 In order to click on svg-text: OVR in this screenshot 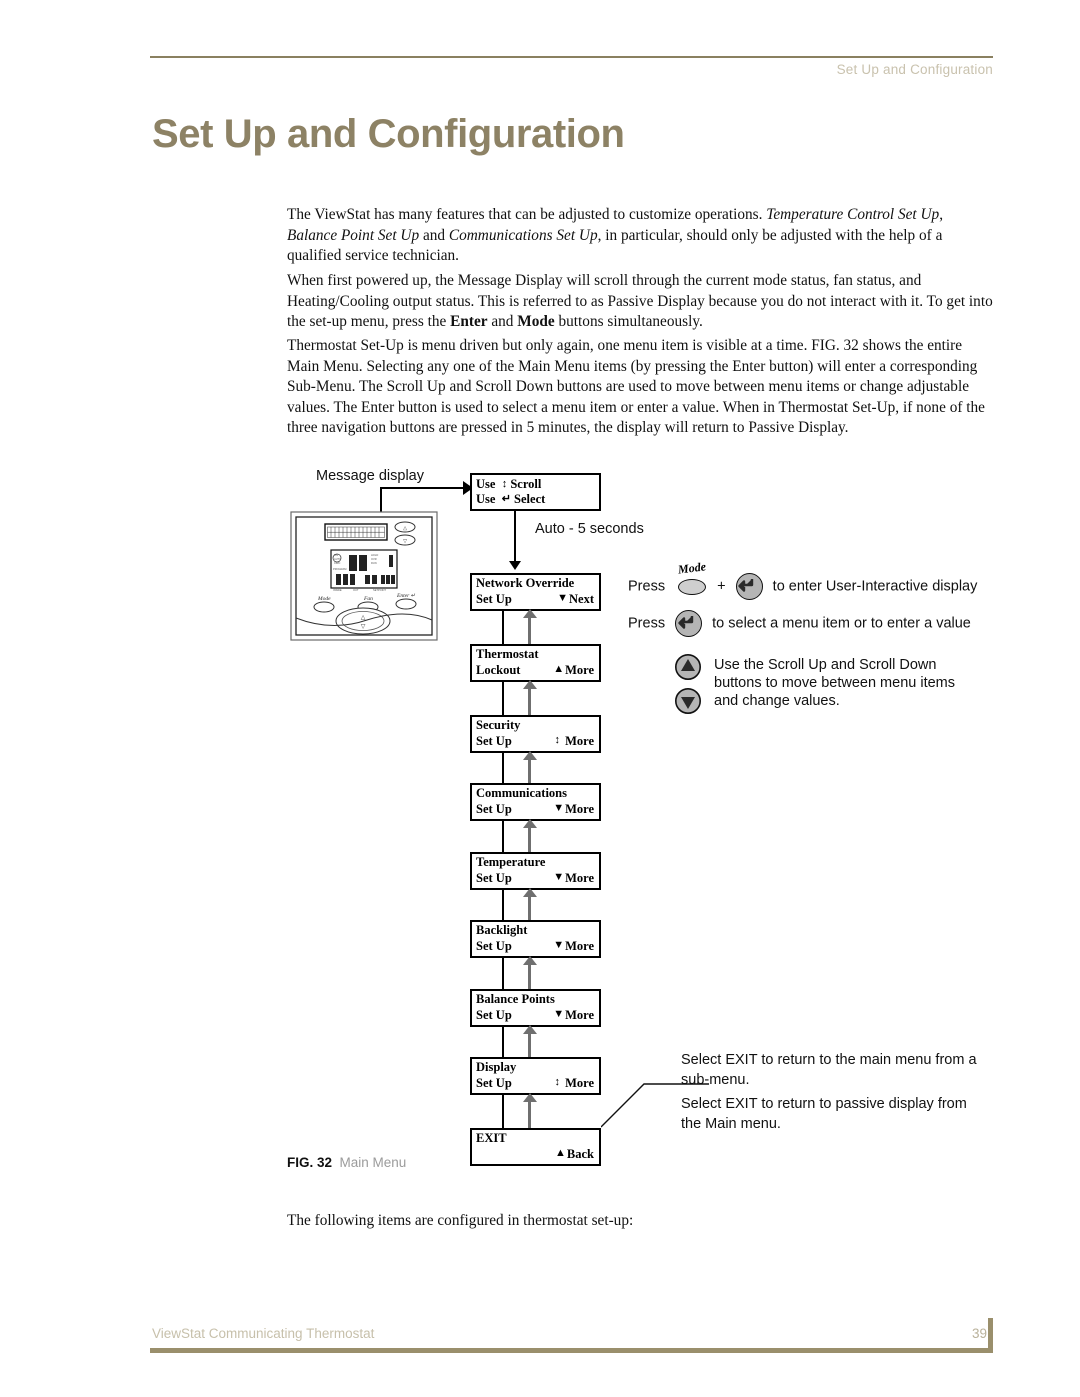, I will do `click(374, 559)`.